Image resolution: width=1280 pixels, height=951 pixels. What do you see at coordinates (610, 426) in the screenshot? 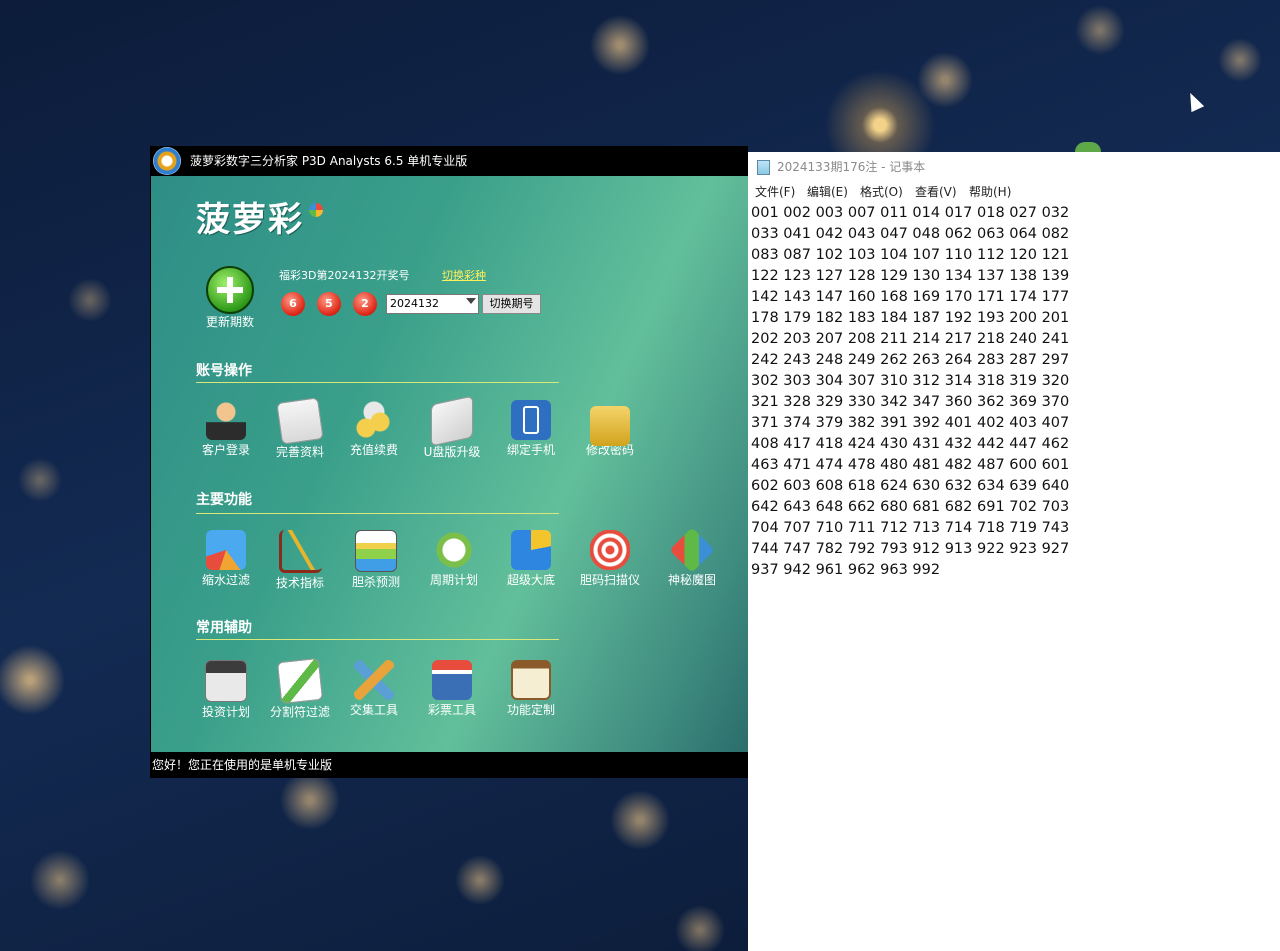
I see `lock-icon` at bounding box center [610, 426].